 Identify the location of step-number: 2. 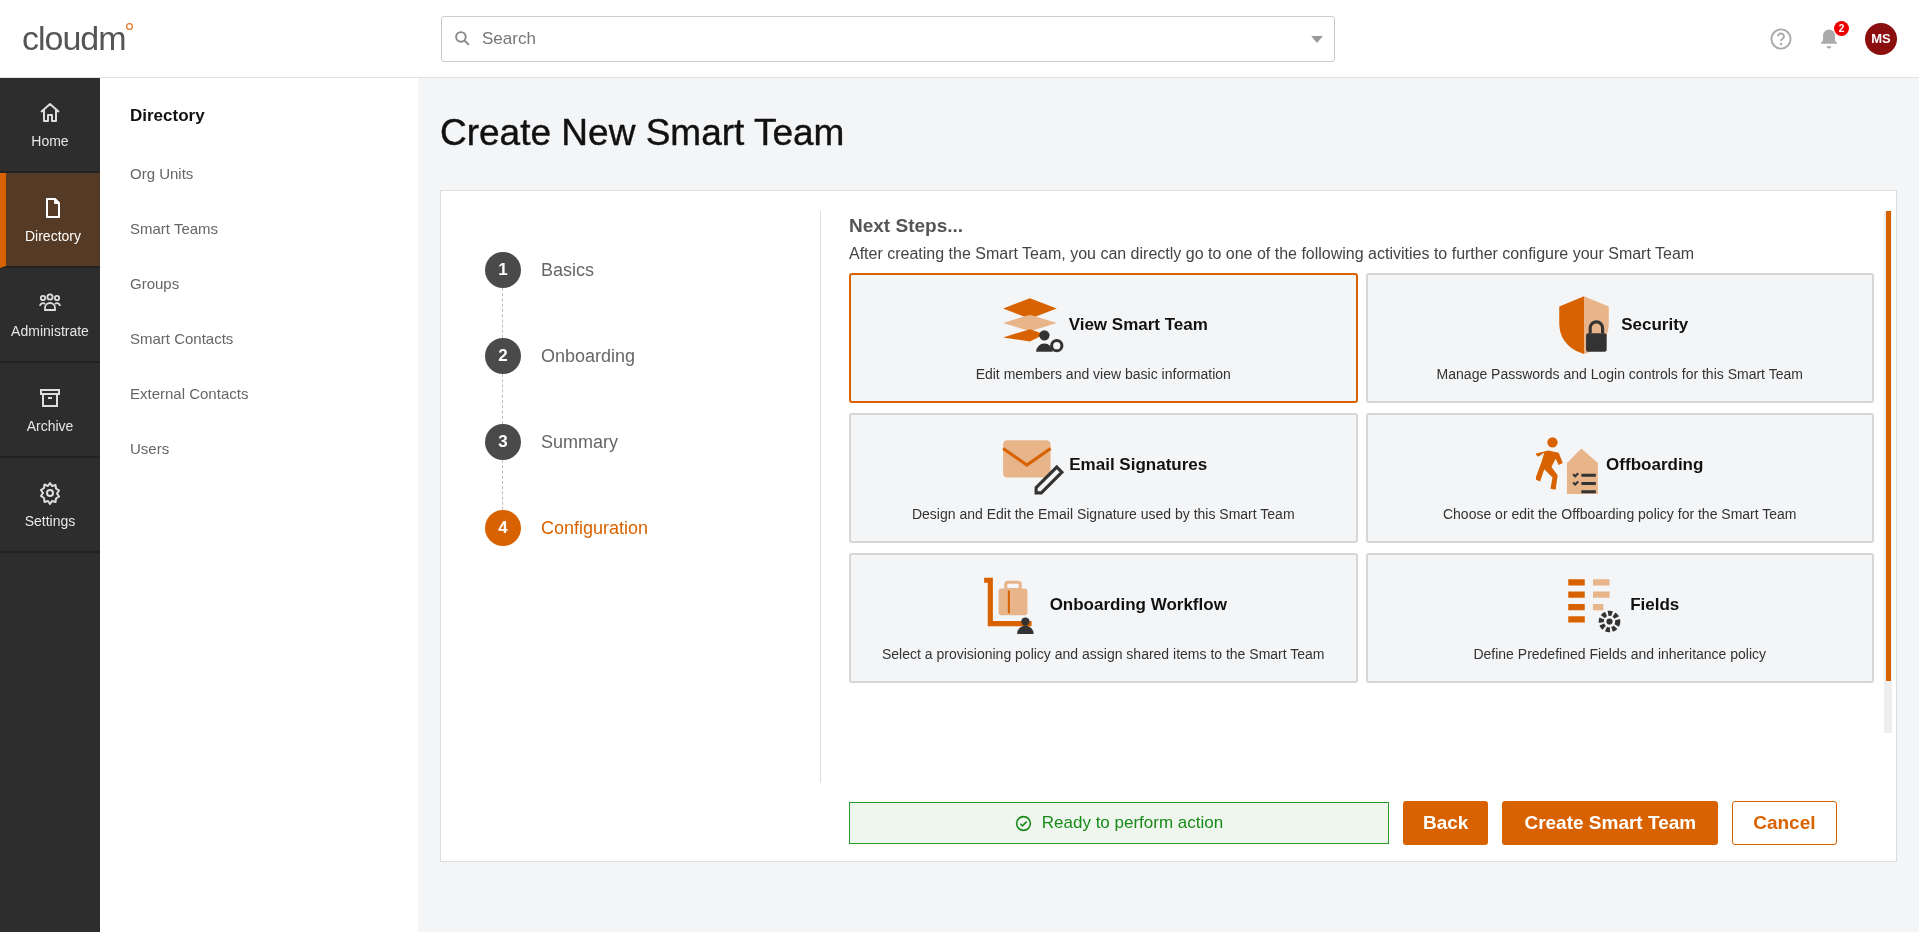
(503, 356).